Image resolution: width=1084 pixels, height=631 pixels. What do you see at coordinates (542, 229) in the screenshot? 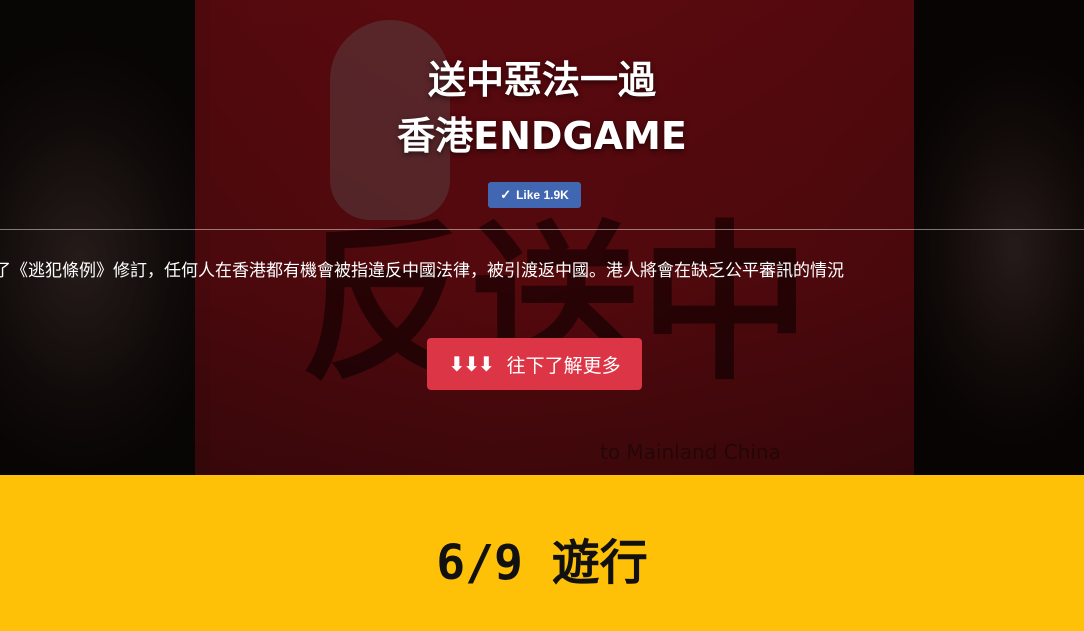
I see `divider` at bounding box center [542, 229].